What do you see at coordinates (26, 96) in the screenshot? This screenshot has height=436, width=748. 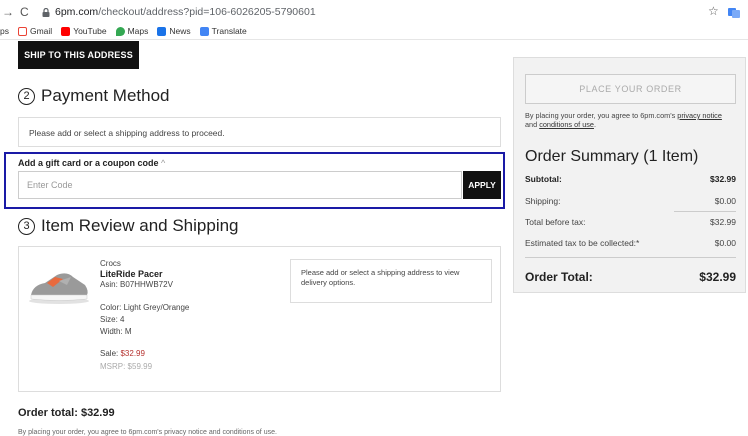 I see `step-number: 2` at bounding box center [26, 96].